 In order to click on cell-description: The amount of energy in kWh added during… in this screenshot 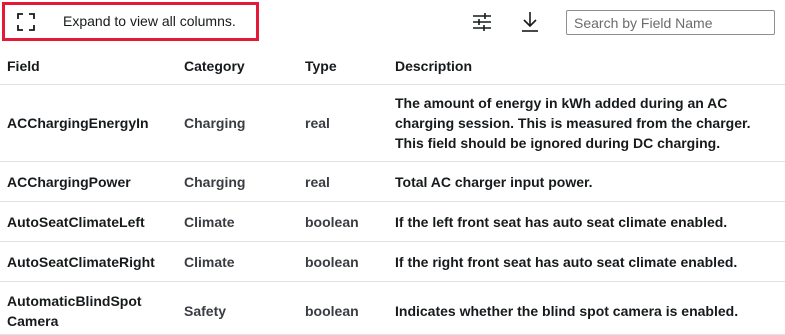, I will do `click(586, 123)`.